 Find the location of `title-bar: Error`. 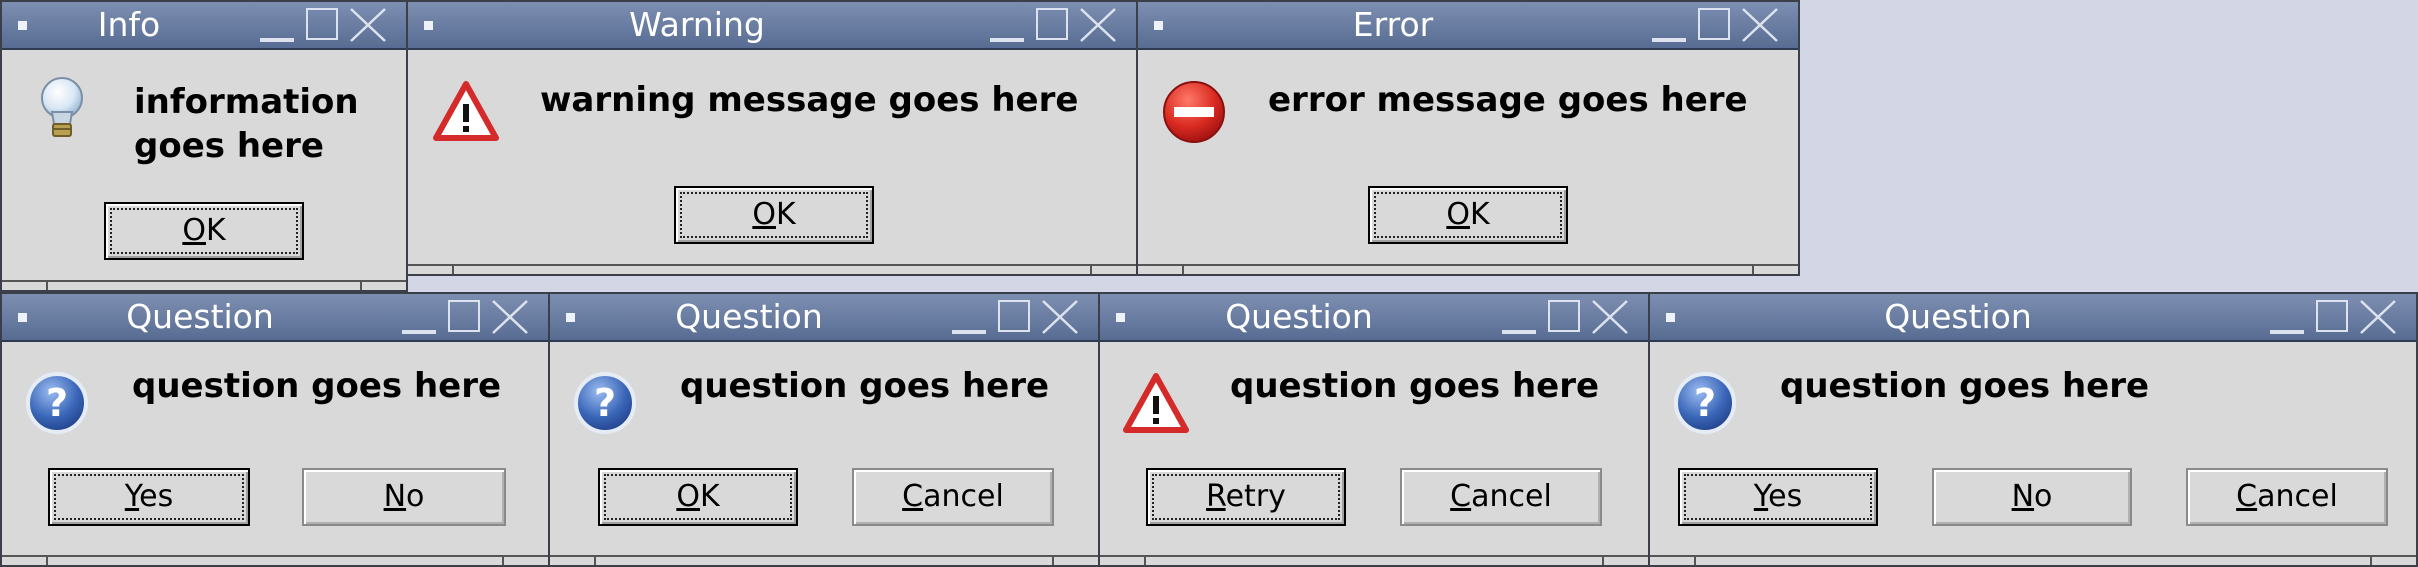

title-bar: Error is located at coordinates (1468, 26).